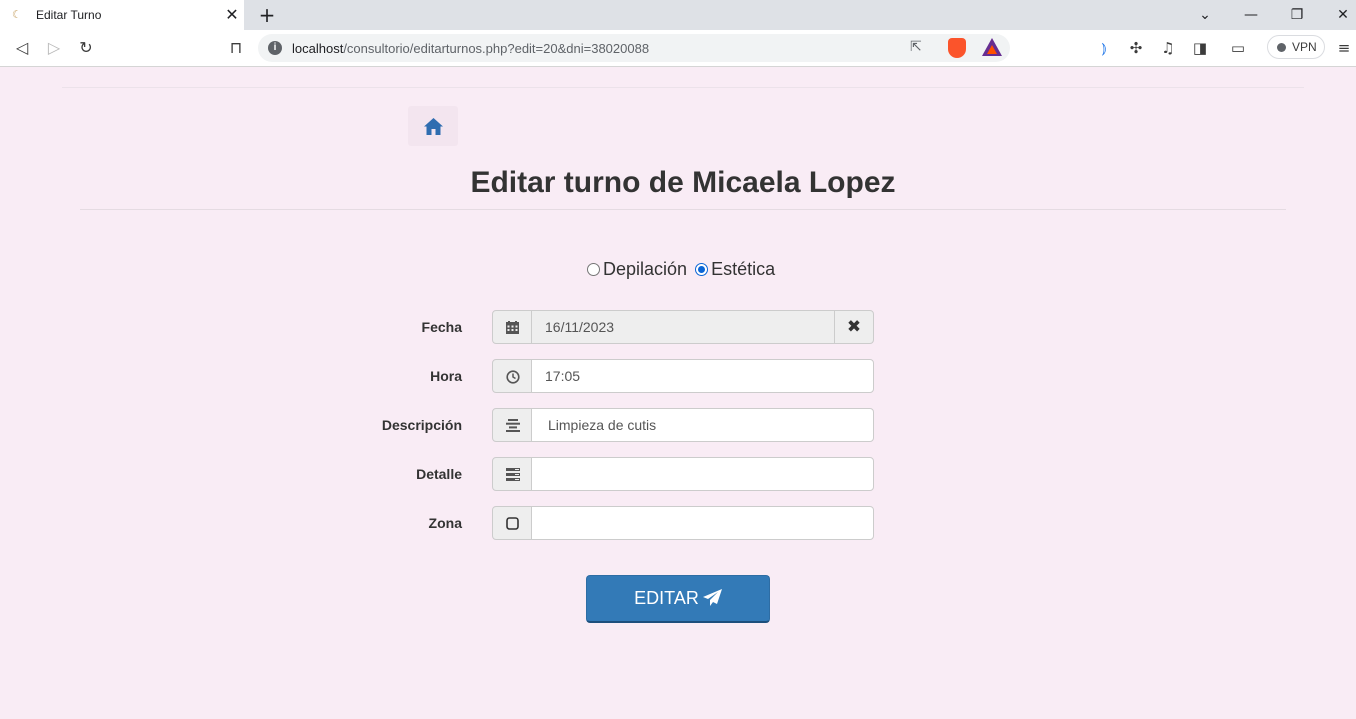  What do you see at coordinates (441, 327) in the screenshot?
I see `fecha-label: Fecha` at bounding box center [441, 327].